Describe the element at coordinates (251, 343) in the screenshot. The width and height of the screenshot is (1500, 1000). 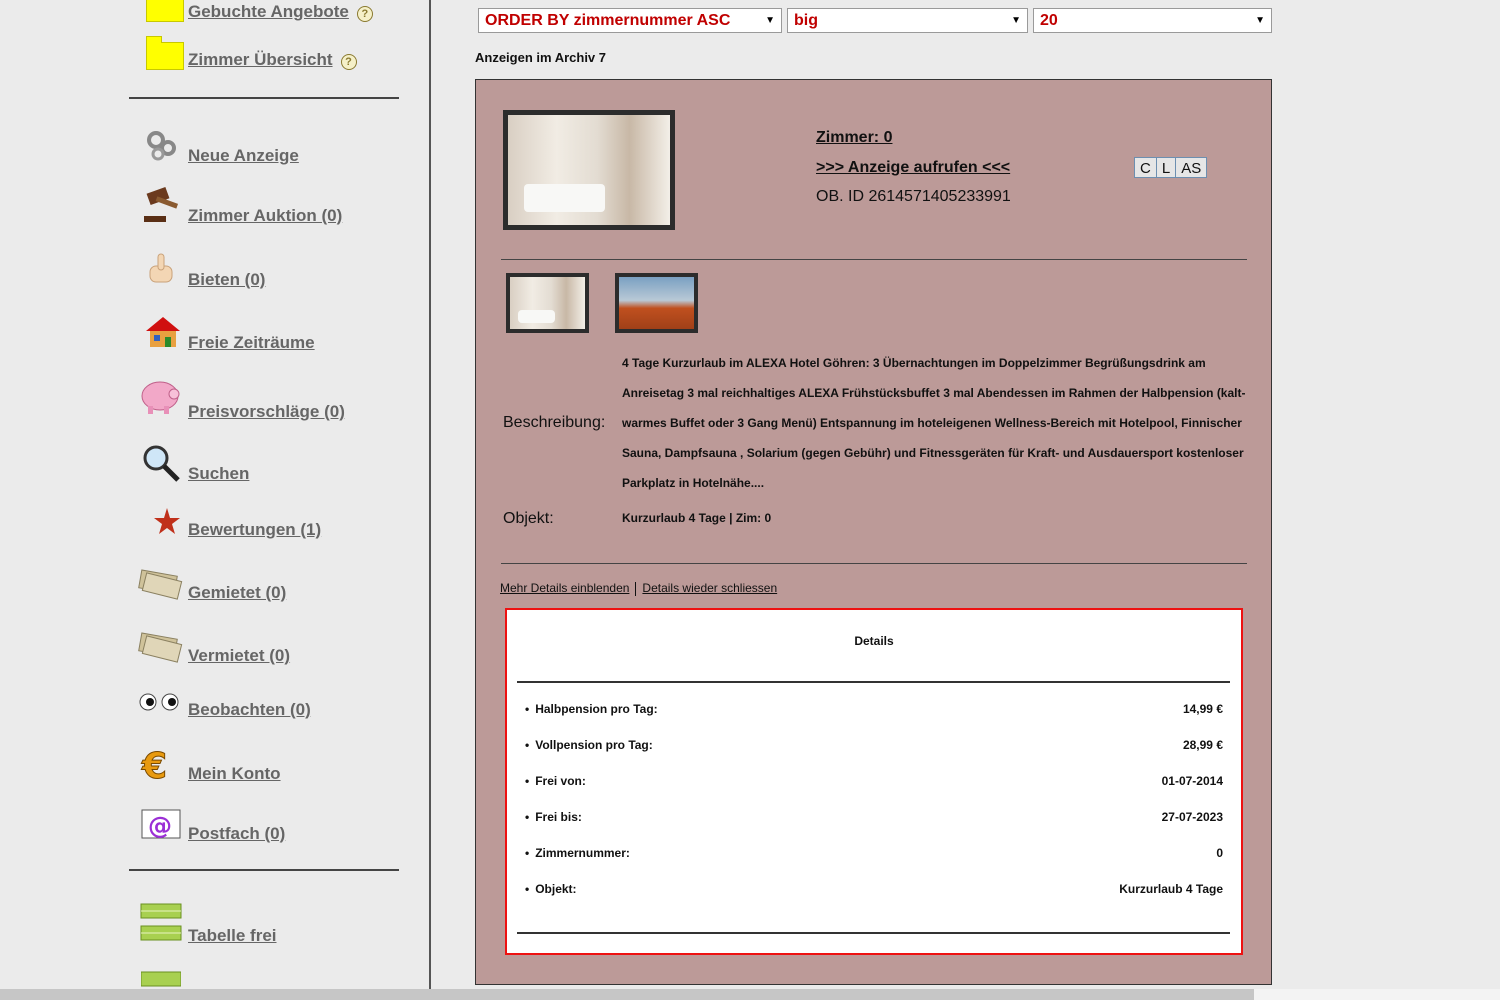
I see `sidebar-link-freie-zeitraeume: Freie Zeiträume` at that location.